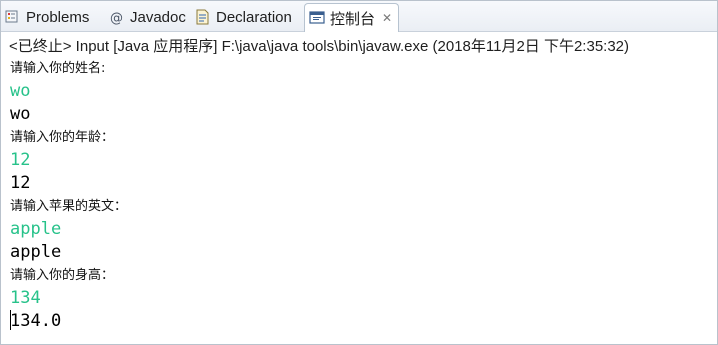 This screenshot has height=345, width=718. I want to click on tab-declaration-label: Declaration, so click(254, 17).